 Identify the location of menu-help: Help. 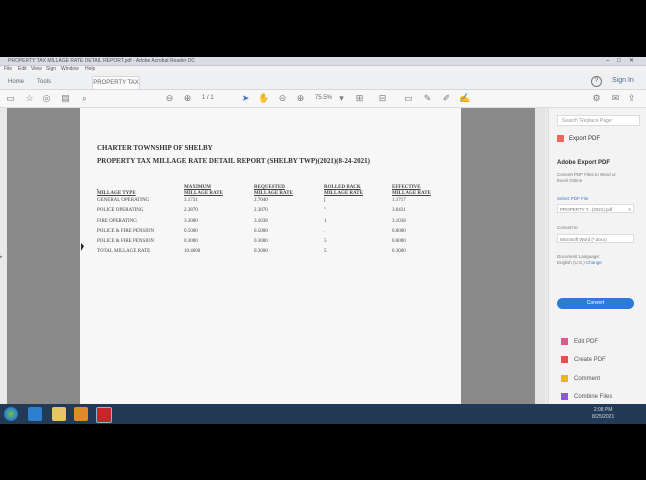
(90, 69).